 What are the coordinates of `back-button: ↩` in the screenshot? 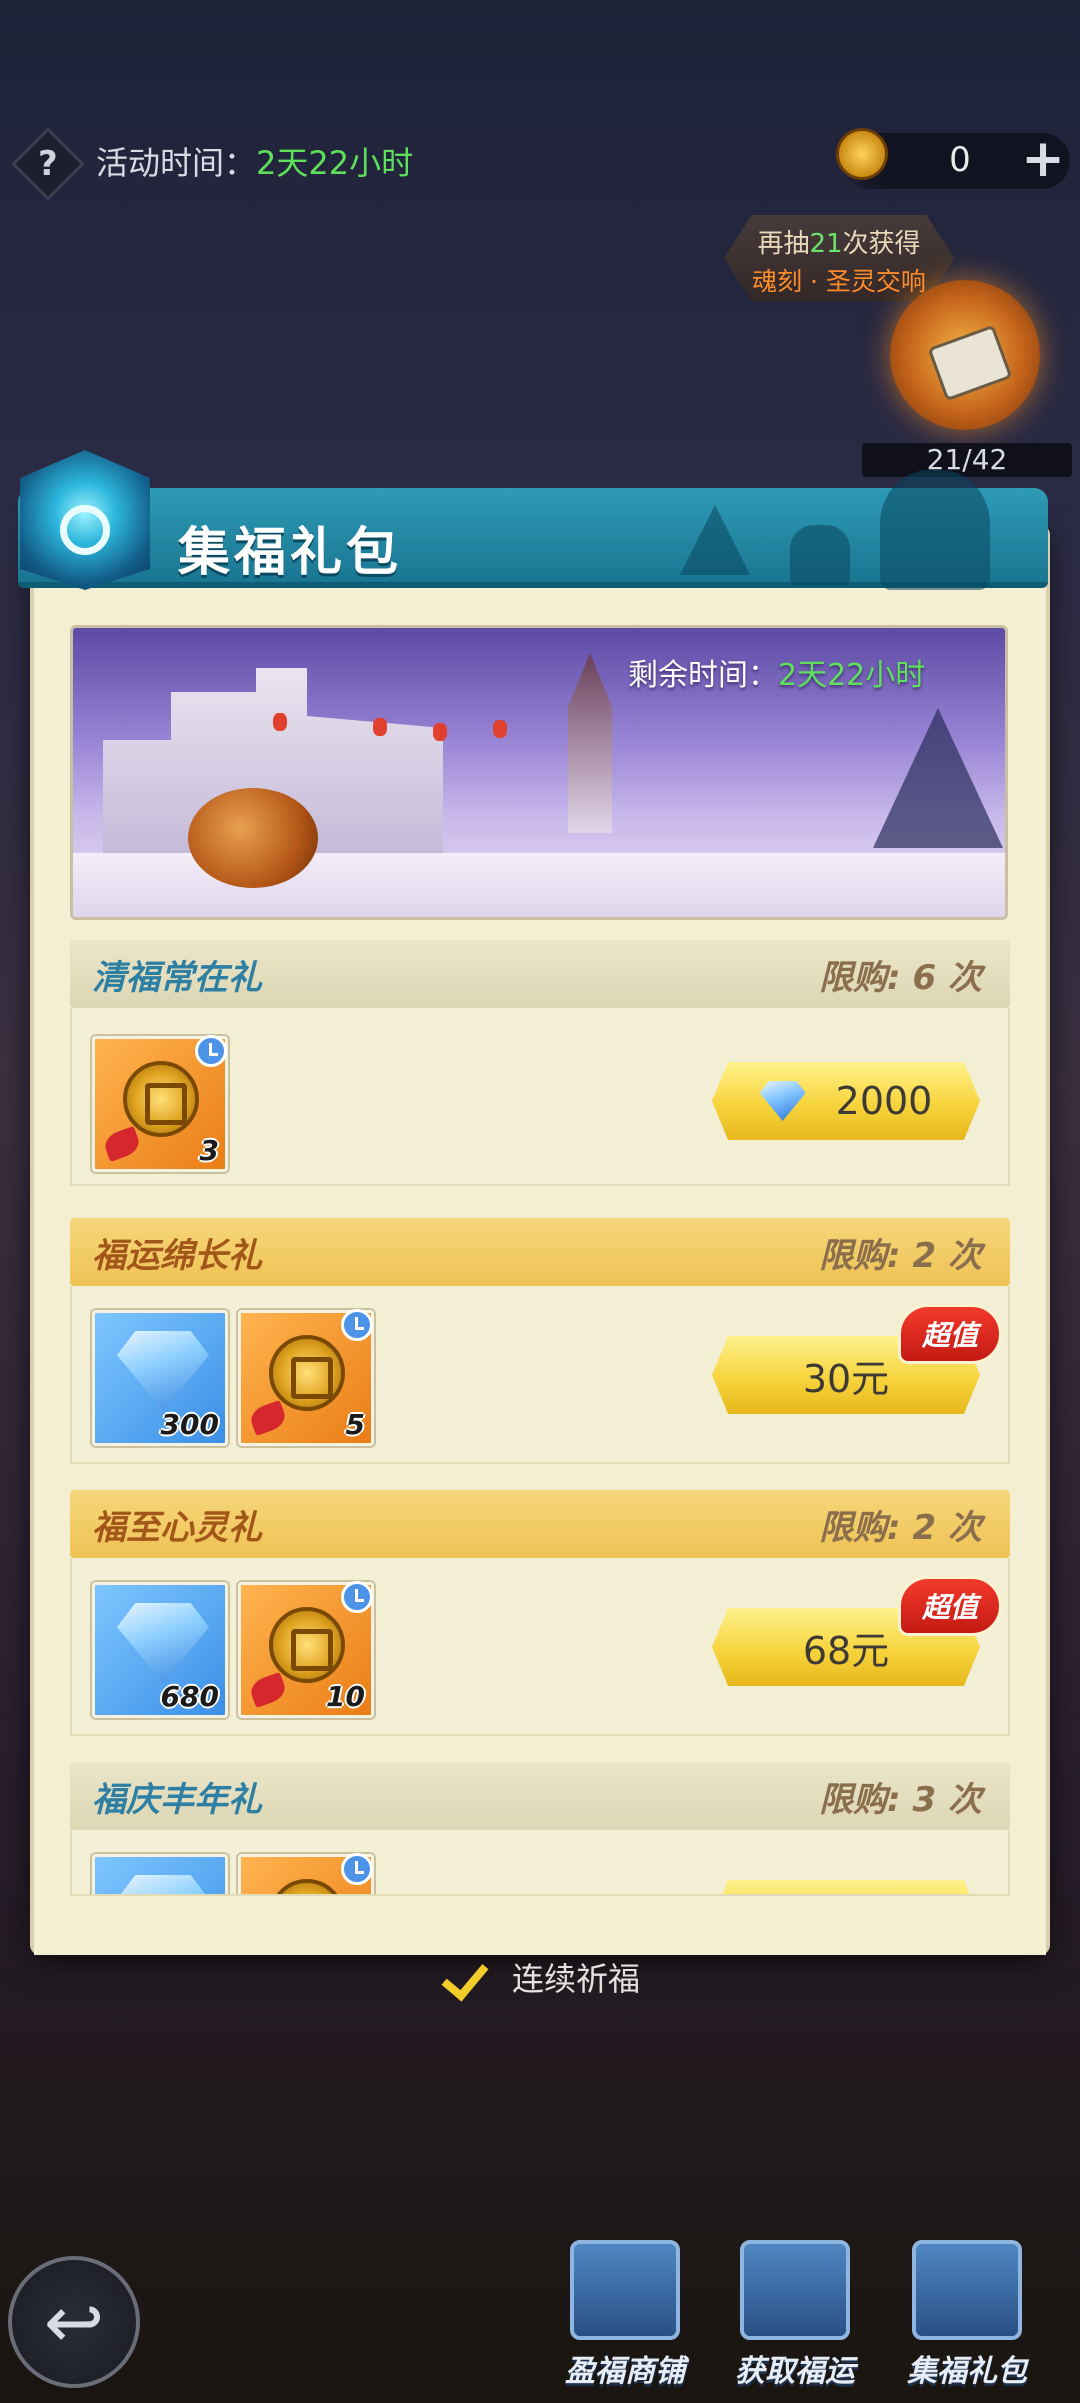 It's located at (74, 2322).